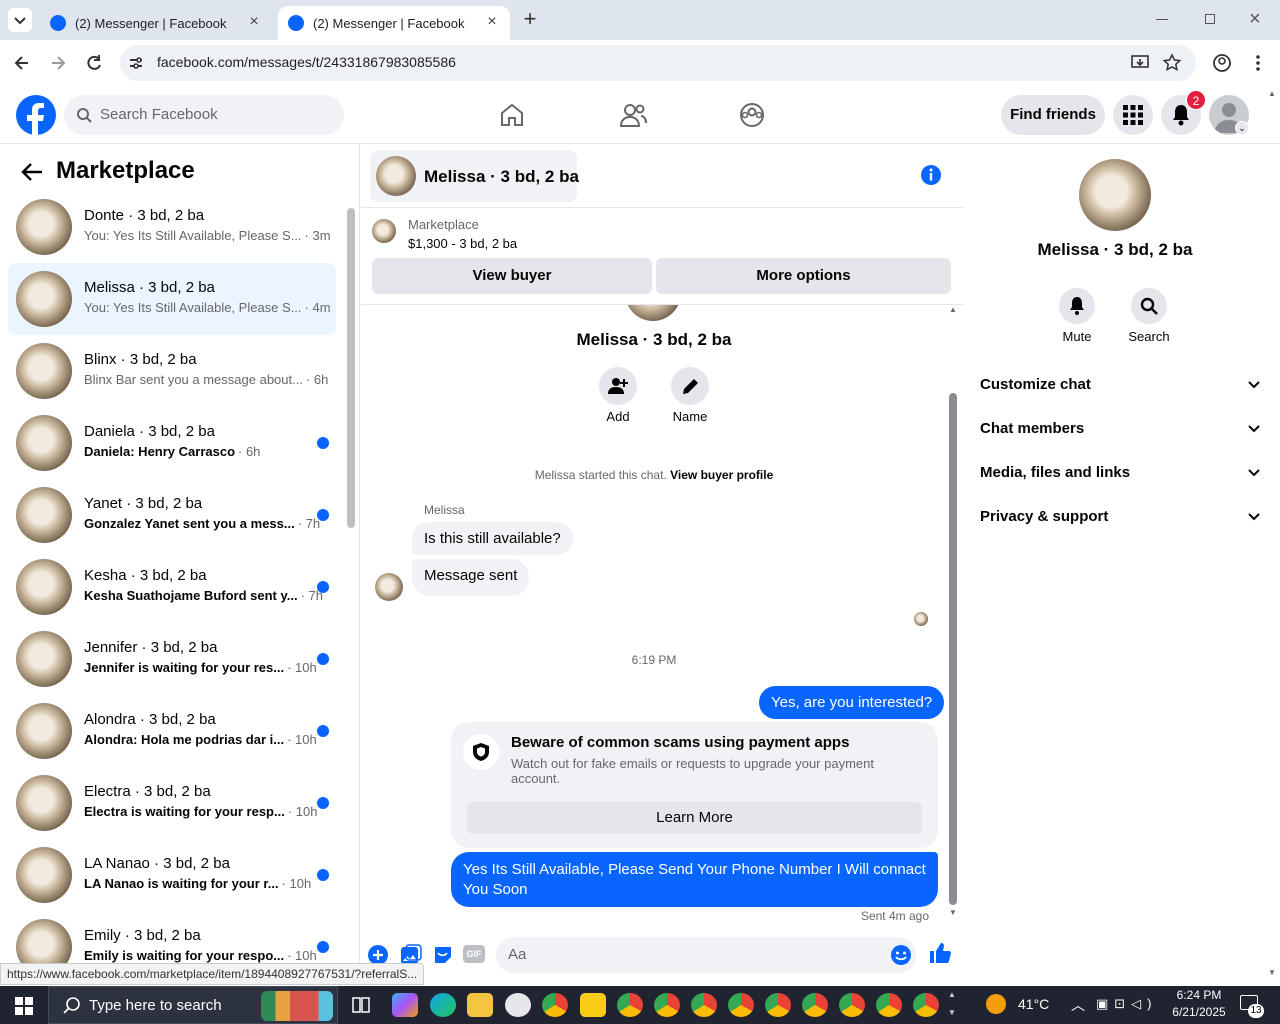 This screenshot has width=1280, height=1024. I want to click on incoming-message: Message sent, so click(471, 577).